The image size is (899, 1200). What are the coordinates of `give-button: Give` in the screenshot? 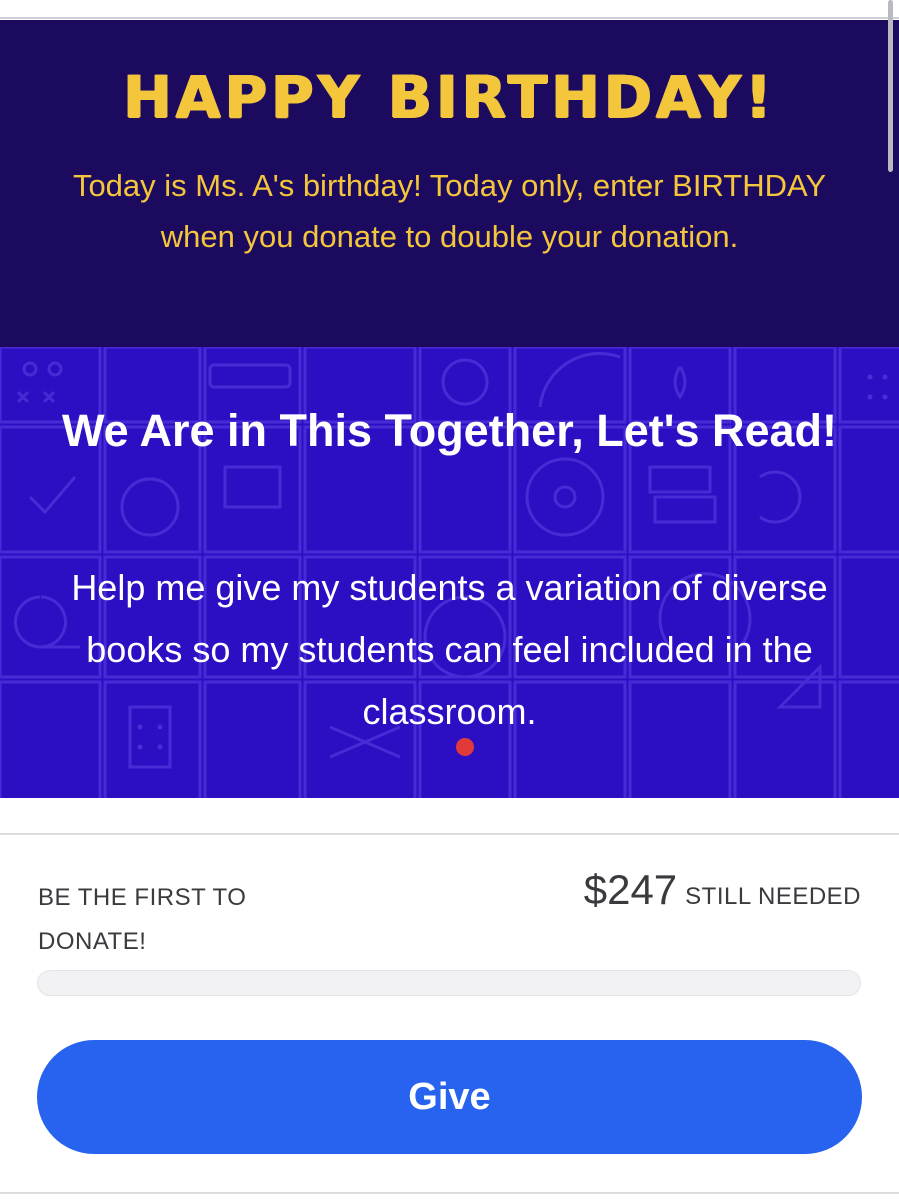 It's located at (449, 1097).